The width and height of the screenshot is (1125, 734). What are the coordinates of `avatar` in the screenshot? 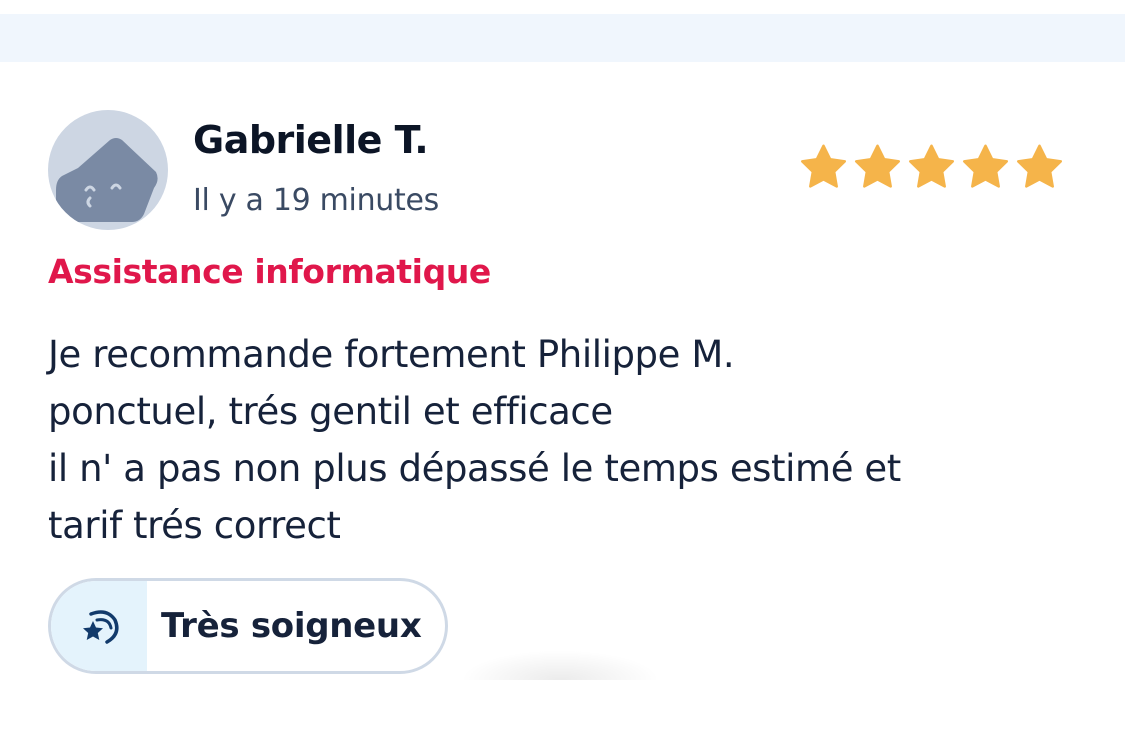 It's located at (108, 170).